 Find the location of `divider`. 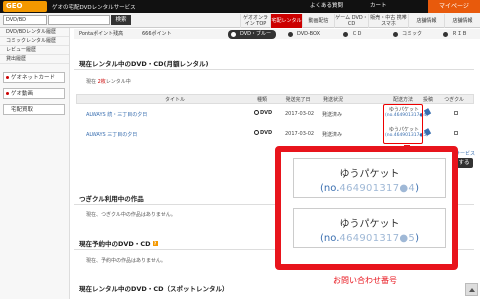

divider is located at coordinates (274, 69).